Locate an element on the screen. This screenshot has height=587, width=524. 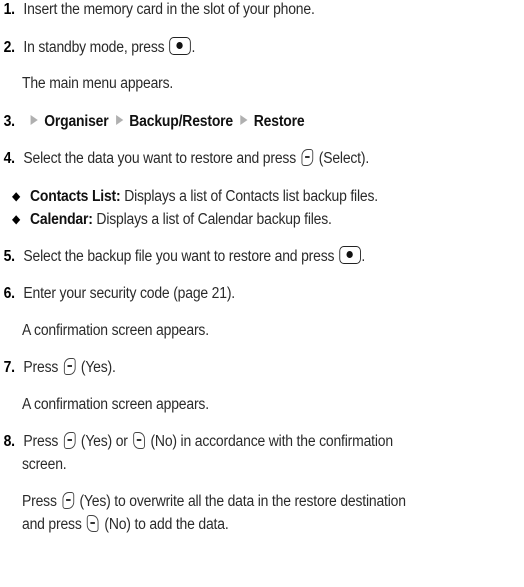
step-text: Enter your security code (page 21). is located at coordinates (129, 293).